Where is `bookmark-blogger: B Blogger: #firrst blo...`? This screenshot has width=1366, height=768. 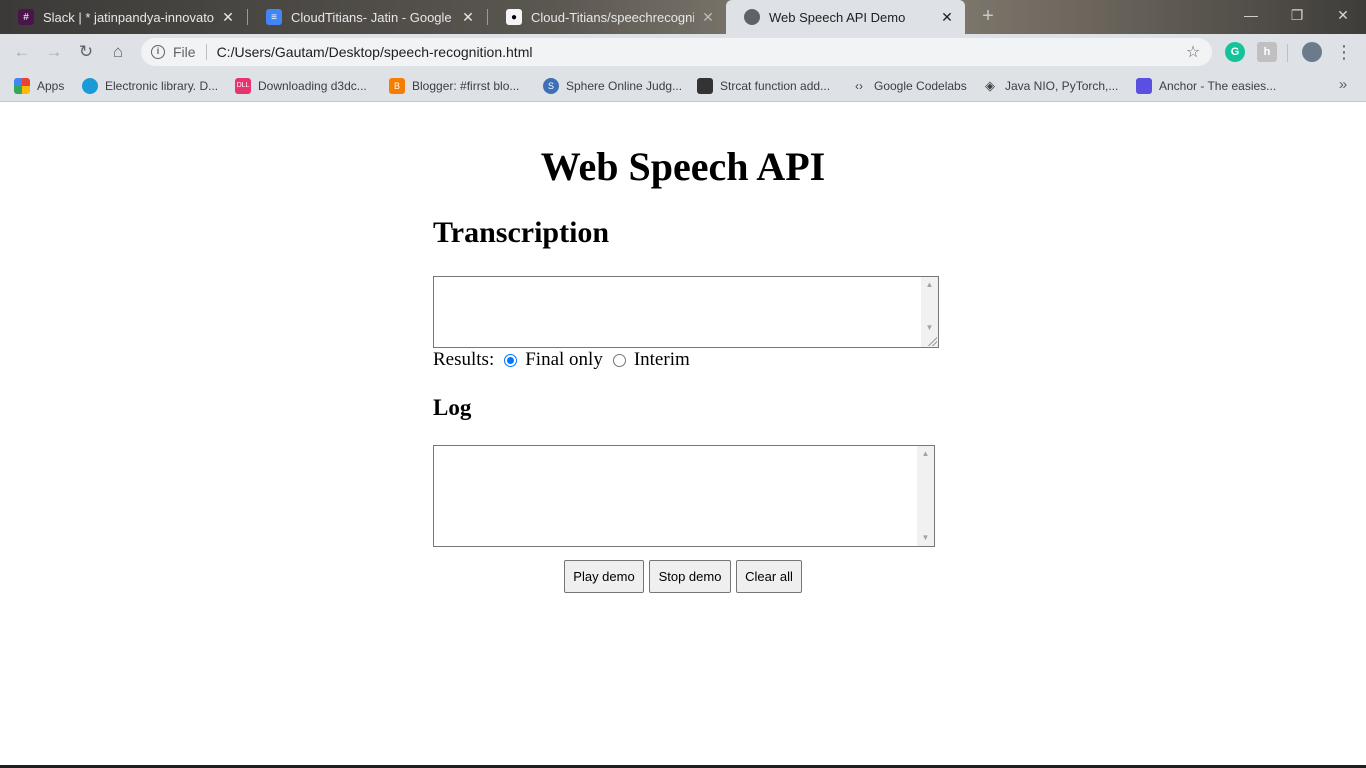
bookmark-blogger: B Blogger: #firrst blo... is located at coordinates (454, 86).